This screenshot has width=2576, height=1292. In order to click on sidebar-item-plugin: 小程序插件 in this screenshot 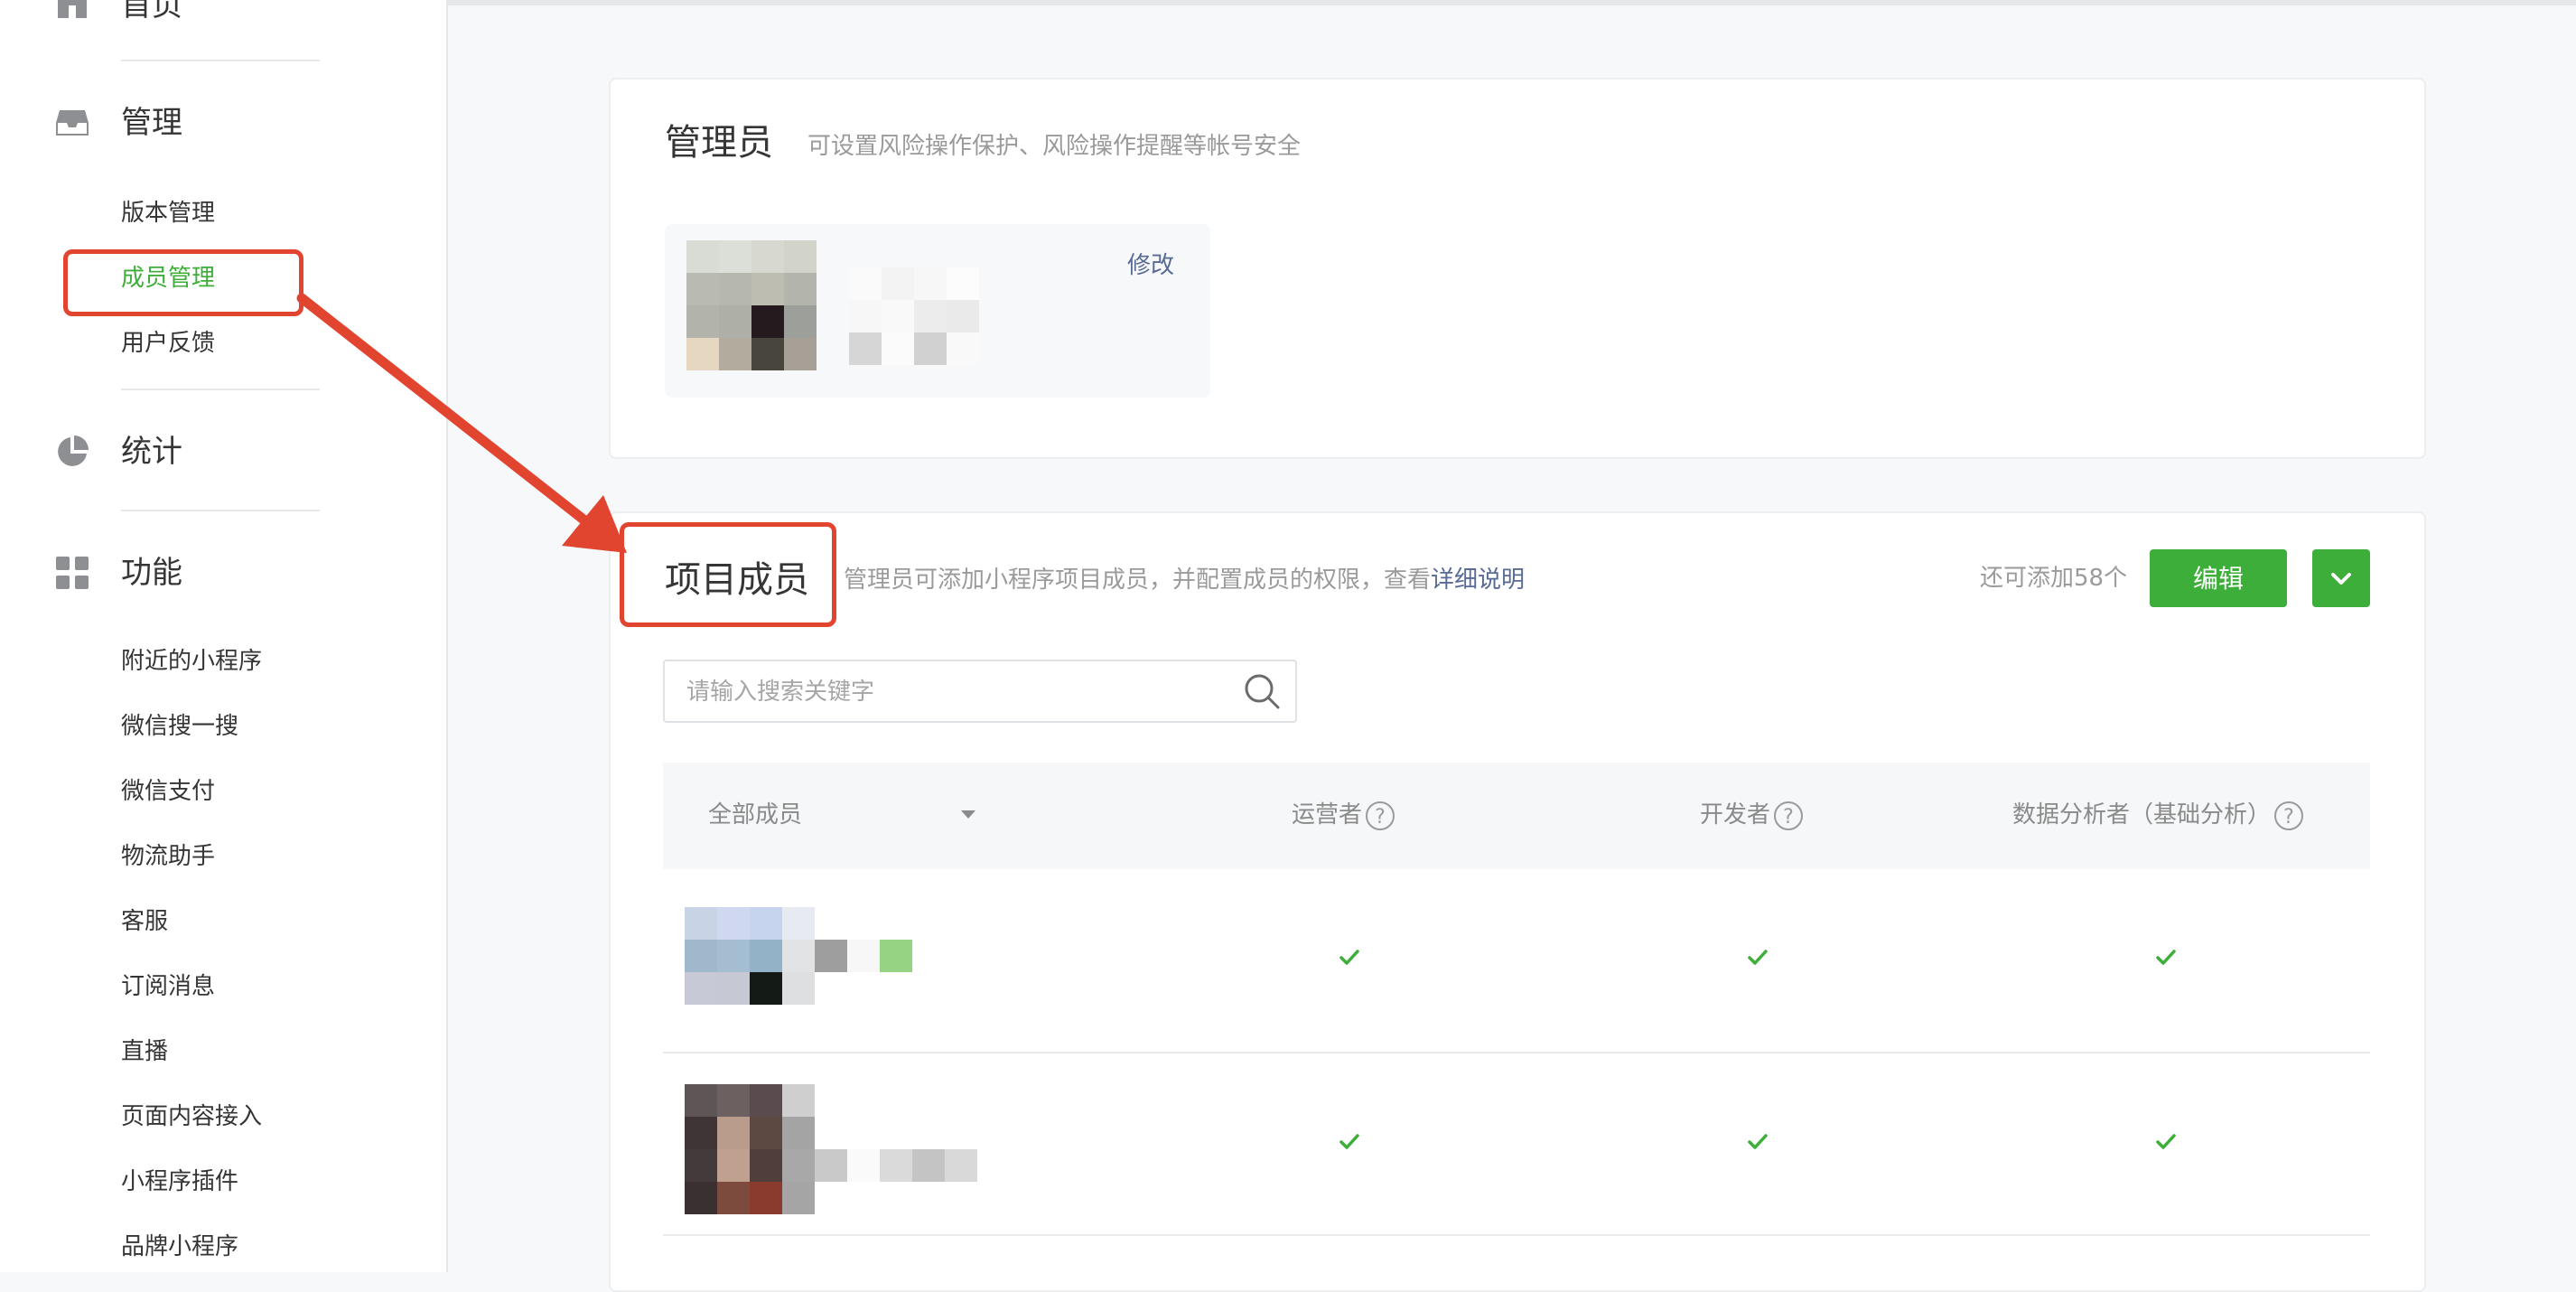, I will do `click(179, 1182)`.